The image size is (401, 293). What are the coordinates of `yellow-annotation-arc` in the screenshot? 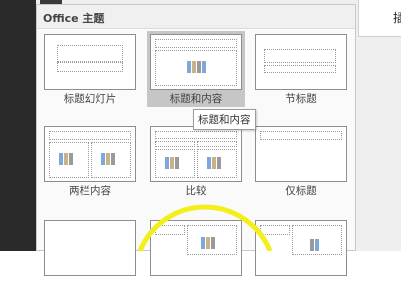 It's located at (205, 227).